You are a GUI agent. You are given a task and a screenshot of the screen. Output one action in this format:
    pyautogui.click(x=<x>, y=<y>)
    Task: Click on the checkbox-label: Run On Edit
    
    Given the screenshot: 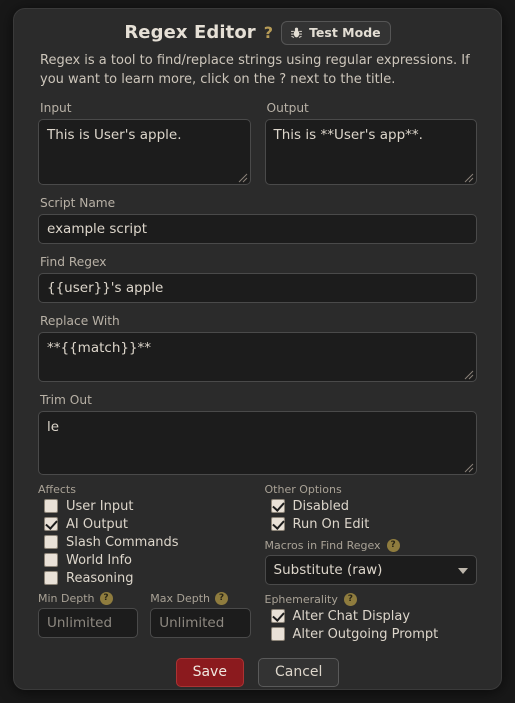 What is the action you would take?
    pyautogui.click(x=331, y=524)
    